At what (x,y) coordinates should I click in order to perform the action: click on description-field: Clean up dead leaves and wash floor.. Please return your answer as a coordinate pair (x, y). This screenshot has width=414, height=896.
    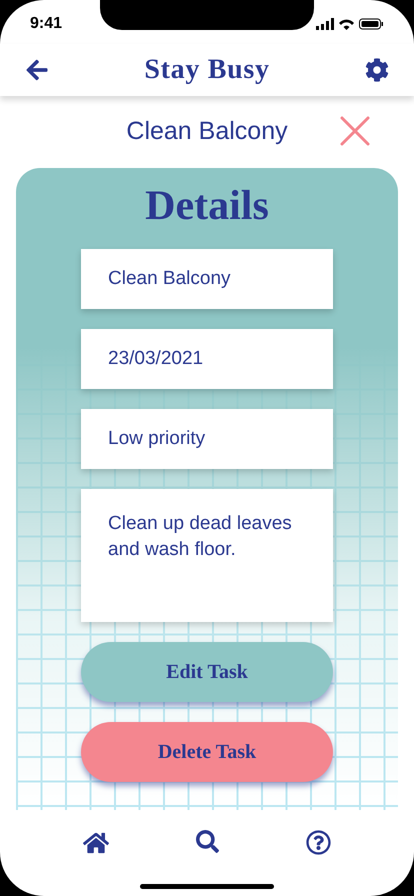
    Looking at the image, I should click on (207, 555).